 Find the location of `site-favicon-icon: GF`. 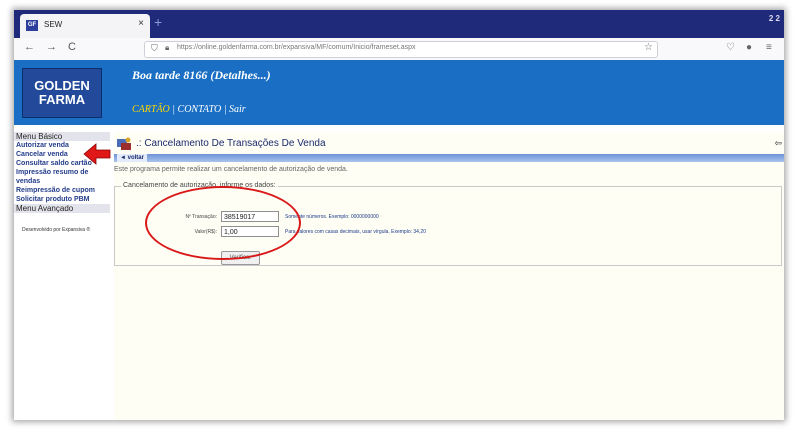

site-favicon-icon: GF is located at coordinates (32, 25).